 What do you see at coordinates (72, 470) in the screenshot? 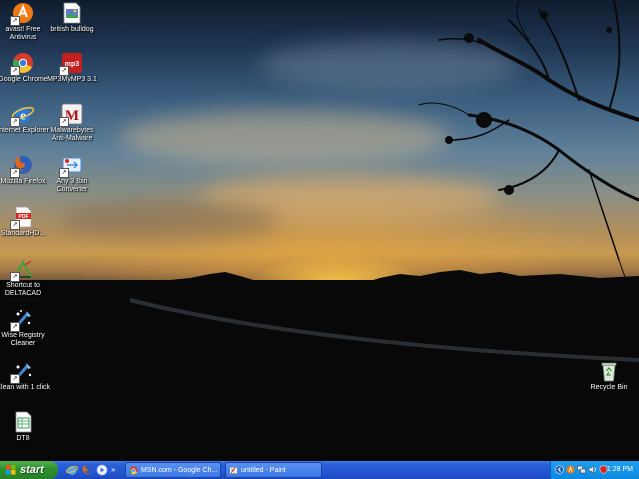
I see `quicklaunch-ie-icon` at bounding box center [72, 470].